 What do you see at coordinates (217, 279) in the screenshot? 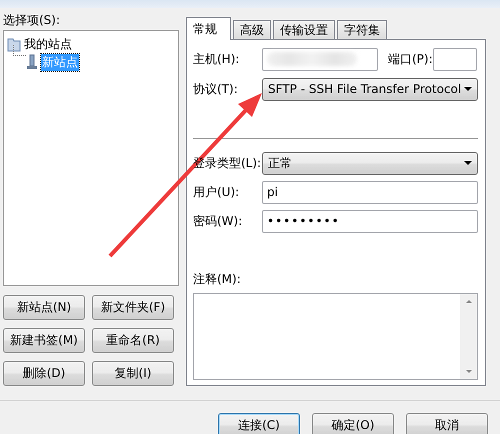
I see `field-label: 注释(M):` at bounding box center [217, 279].